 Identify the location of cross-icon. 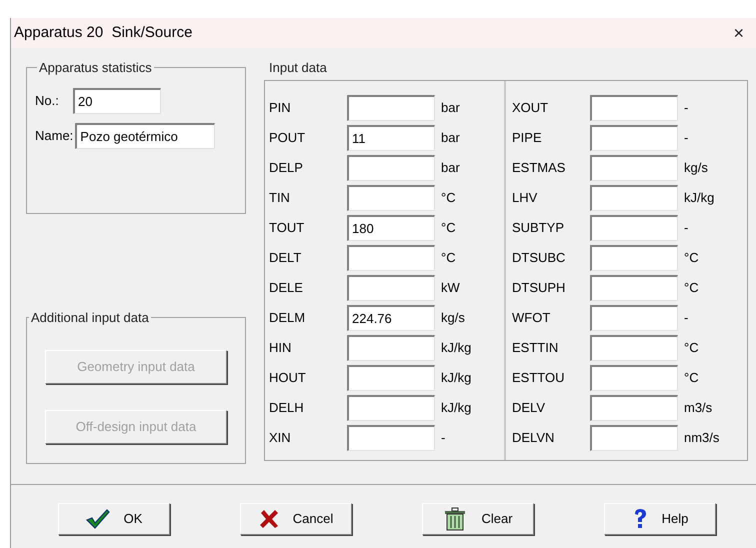
(268, 519).